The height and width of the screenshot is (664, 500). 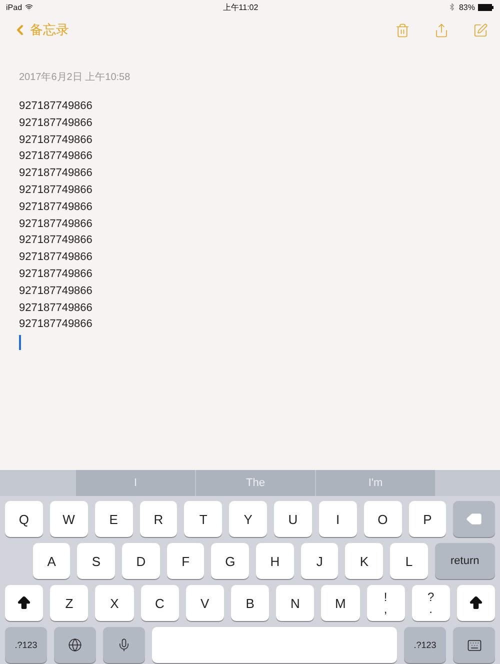 I want to click on compose-icon, so click(x=480, y=30).